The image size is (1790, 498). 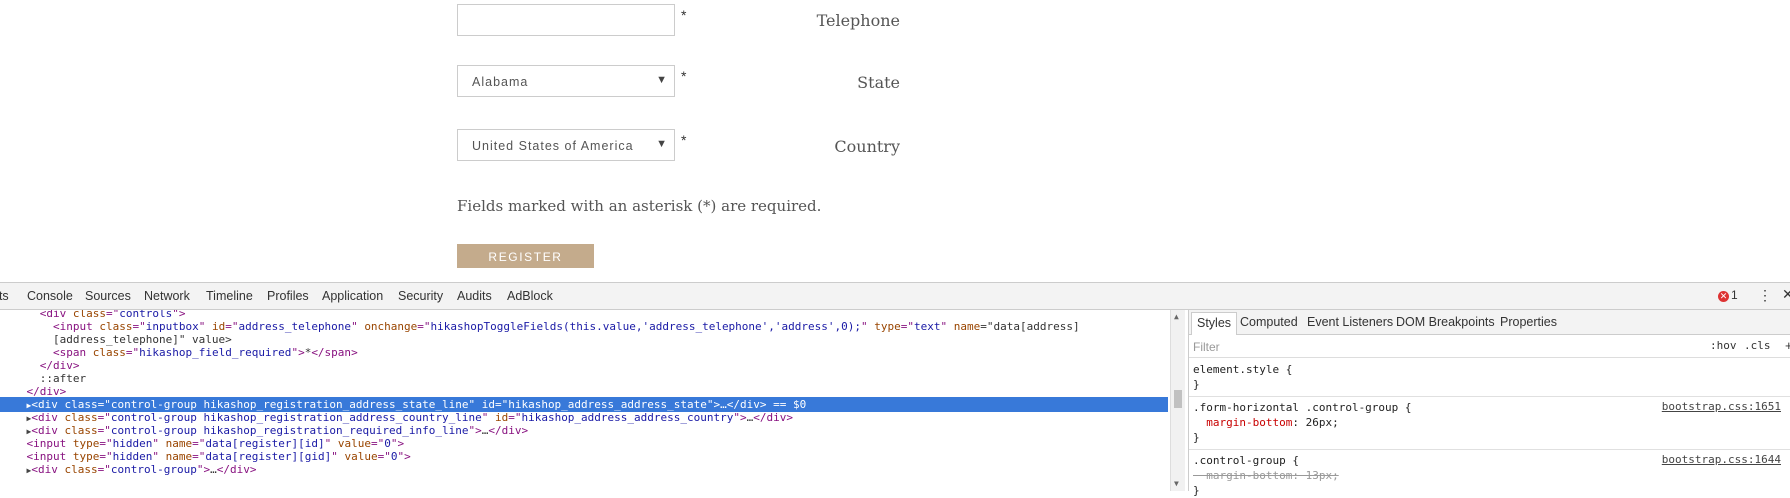 I want to click on tab-network: Network, so click(x=167, y=296).